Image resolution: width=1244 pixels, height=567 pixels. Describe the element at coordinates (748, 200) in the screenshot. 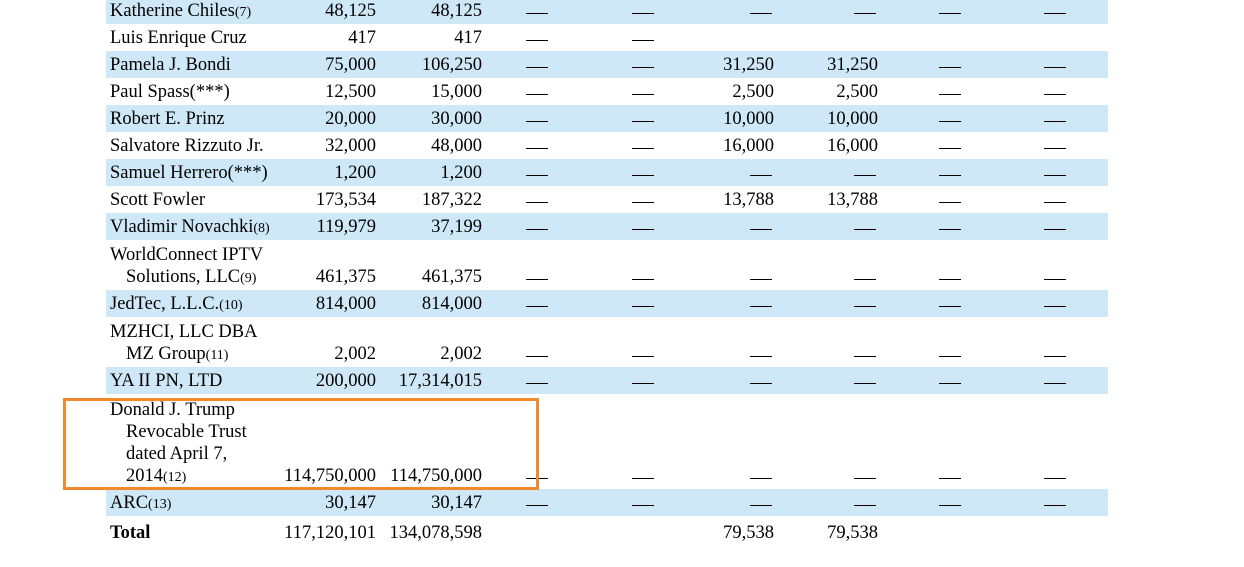

I see `value-c5: 13,788` at that location.